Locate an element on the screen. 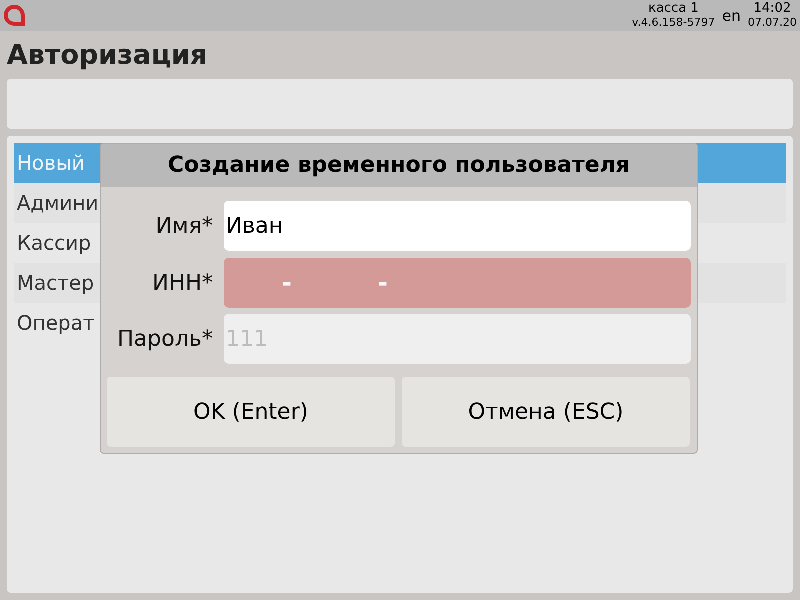 This screenshot has height=600, width=800. page-title: Авторизация is located at coordinates (107, 56).